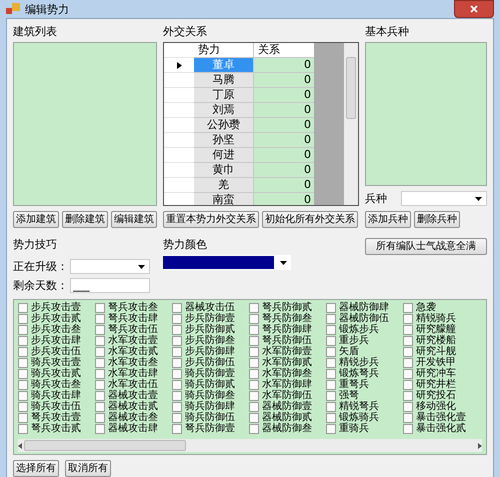 The height and width of the screenshot is (477, 500). I want to click on troop-type-dropdown, so click(444, 198).